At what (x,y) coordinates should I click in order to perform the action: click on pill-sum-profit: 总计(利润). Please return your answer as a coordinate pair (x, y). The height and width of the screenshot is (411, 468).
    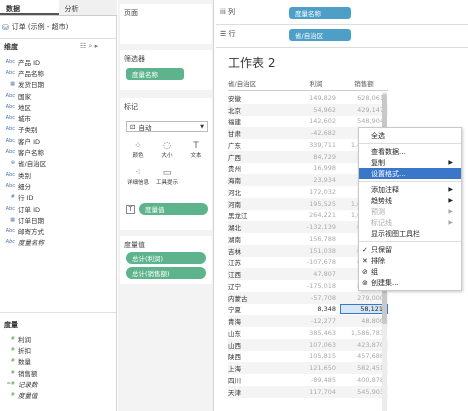
    Looking at the image, I should click on (166, 258).